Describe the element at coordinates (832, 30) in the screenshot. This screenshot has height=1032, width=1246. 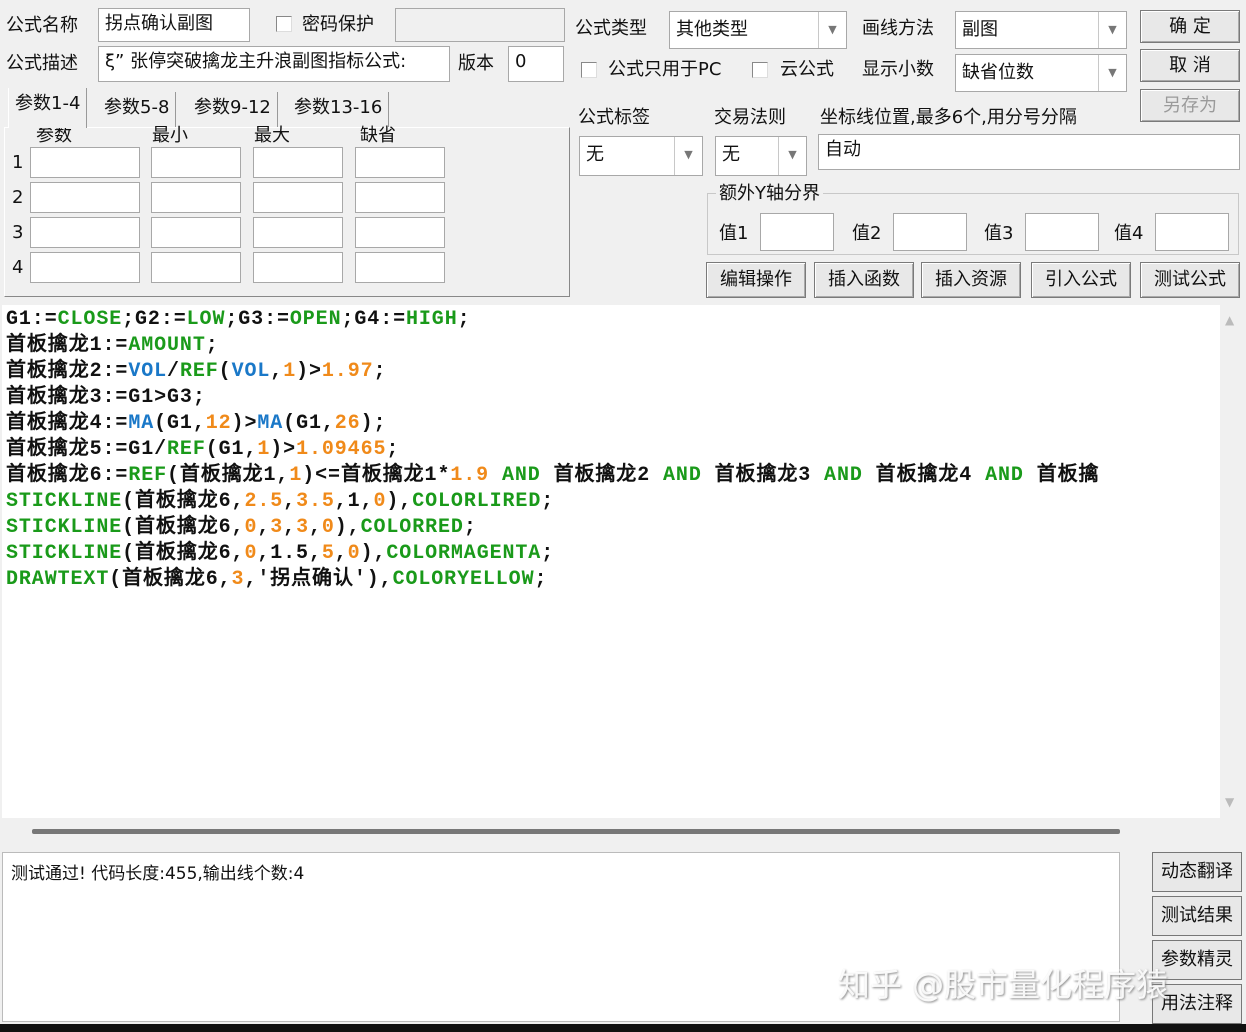
I see `chevron-down-icon: ▼` at that location.